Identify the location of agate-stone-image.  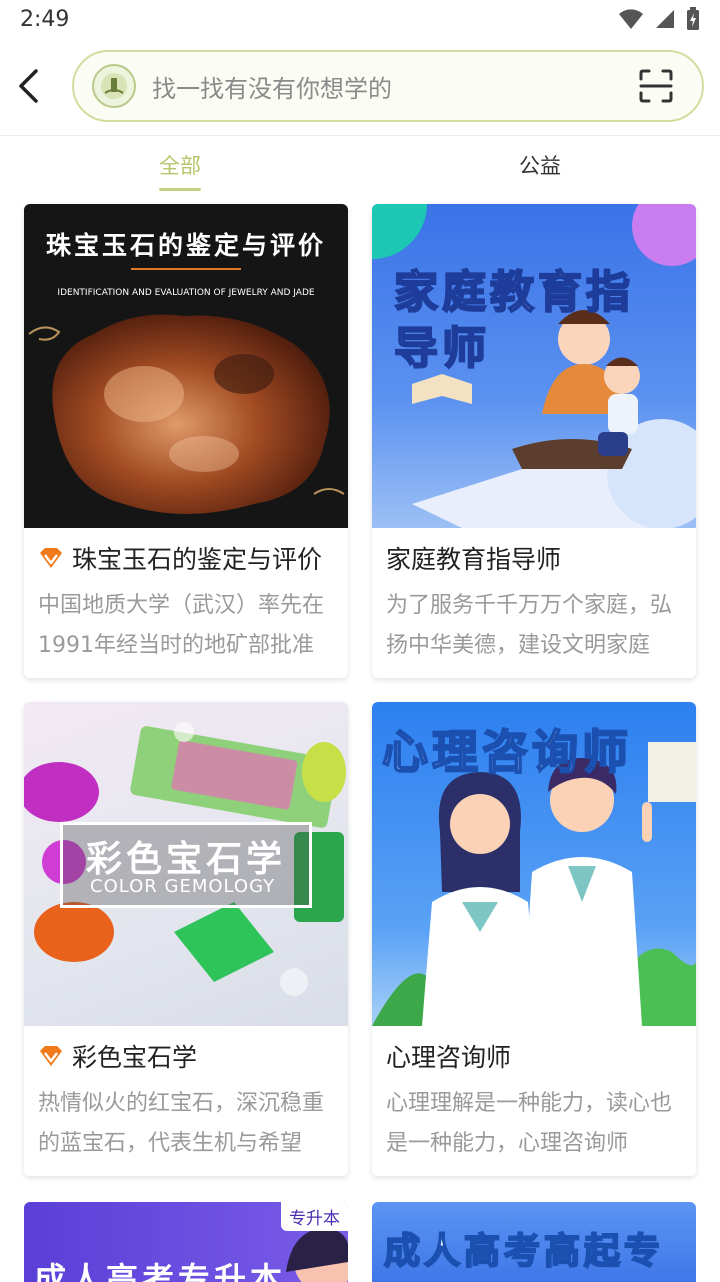
(186, 414).